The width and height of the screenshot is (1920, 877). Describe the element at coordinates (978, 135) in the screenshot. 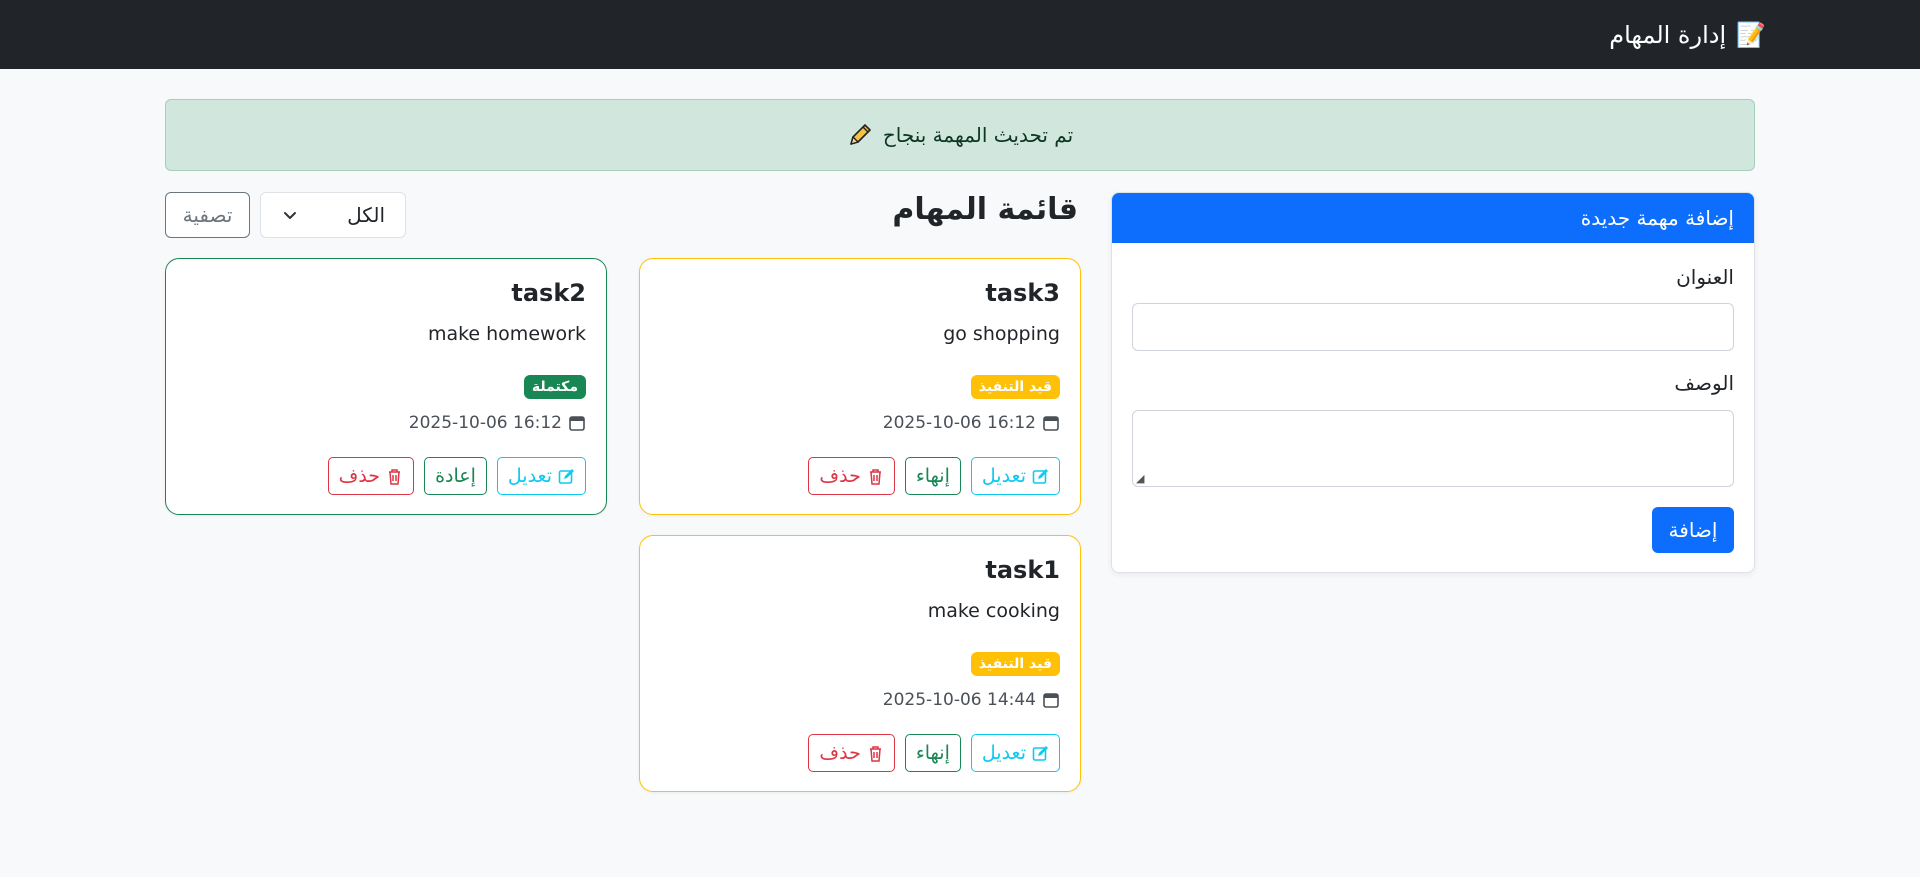

I see `alert-message: تم تحديث المهمة بنجاح` at that location.